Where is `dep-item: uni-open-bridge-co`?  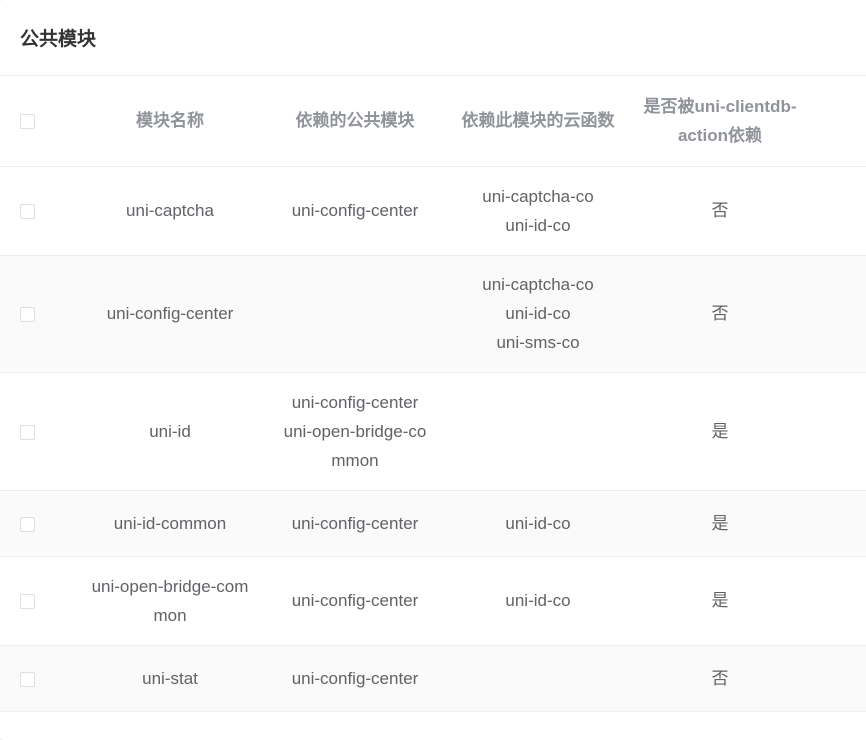
dep-item: uni-open-bridge-co is located at coordinates (355, 431).